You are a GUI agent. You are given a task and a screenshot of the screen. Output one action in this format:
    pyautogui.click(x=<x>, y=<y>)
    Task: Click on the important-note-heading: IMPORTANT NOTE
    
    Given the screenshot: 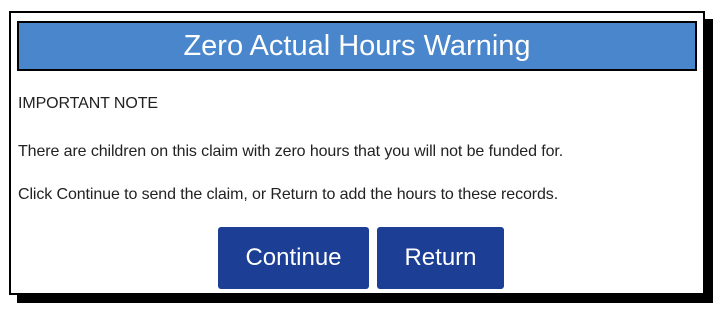 What is the action you would take?
    pyautogui.click(x=88, y=103)
    